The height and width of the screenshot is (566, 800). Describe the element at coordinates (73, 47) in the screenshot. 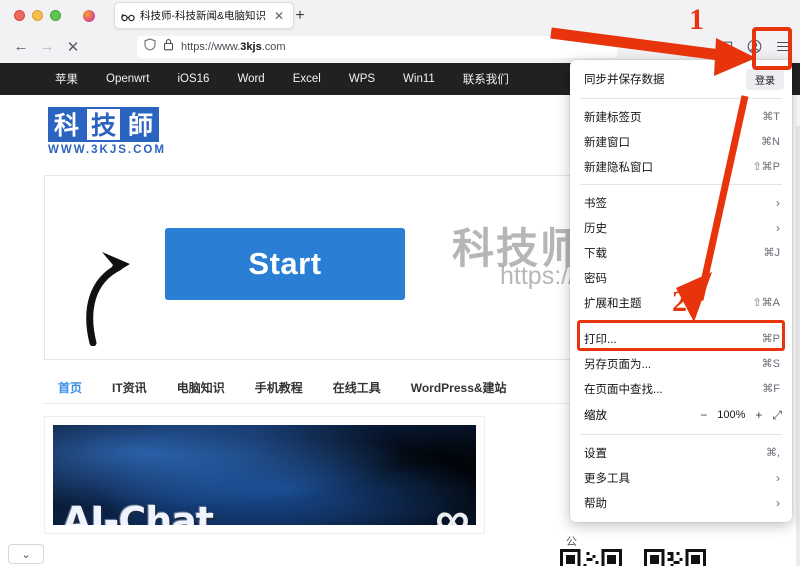

I see `stop-button: ✕` at that location.